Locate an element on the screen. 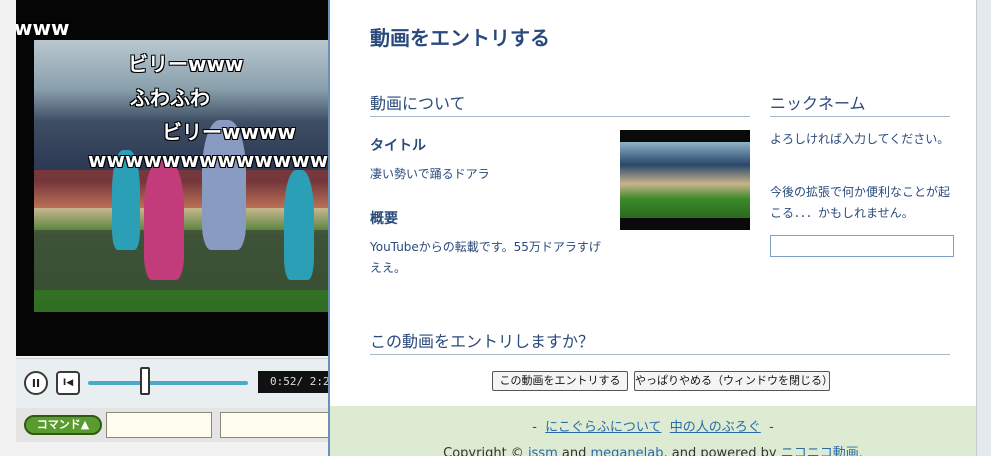  nickname-heading: ニックネーム is located at coordinates (860, 103).